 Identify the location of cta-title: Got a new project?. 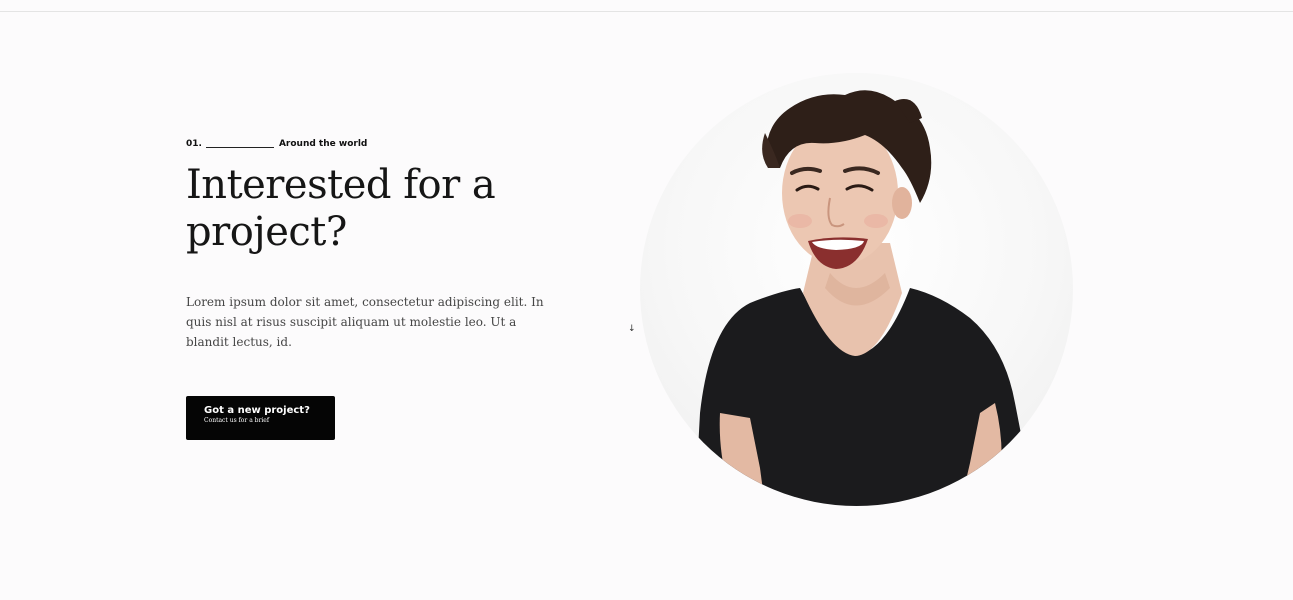
(257, 410).